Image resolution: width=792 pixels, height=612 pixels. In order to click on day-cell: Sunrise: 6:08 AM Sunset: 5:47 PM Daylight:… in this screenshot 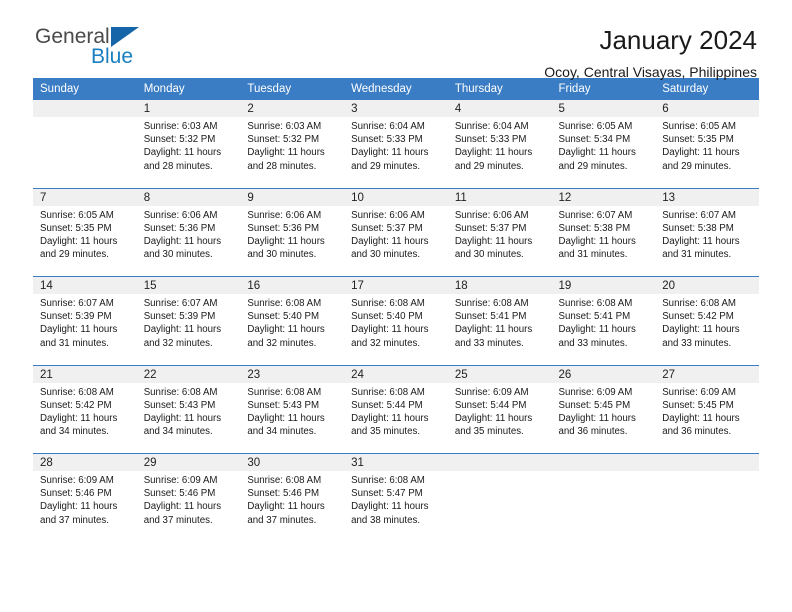, I will do `click(396, 506)`.